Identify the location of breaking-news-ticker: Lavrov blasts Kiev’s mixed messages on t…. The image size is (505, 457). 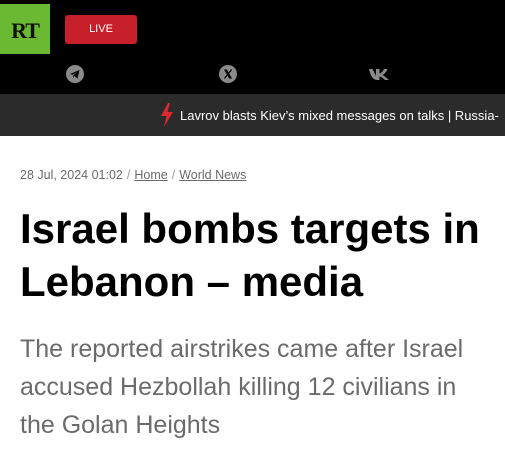
(252, 115).